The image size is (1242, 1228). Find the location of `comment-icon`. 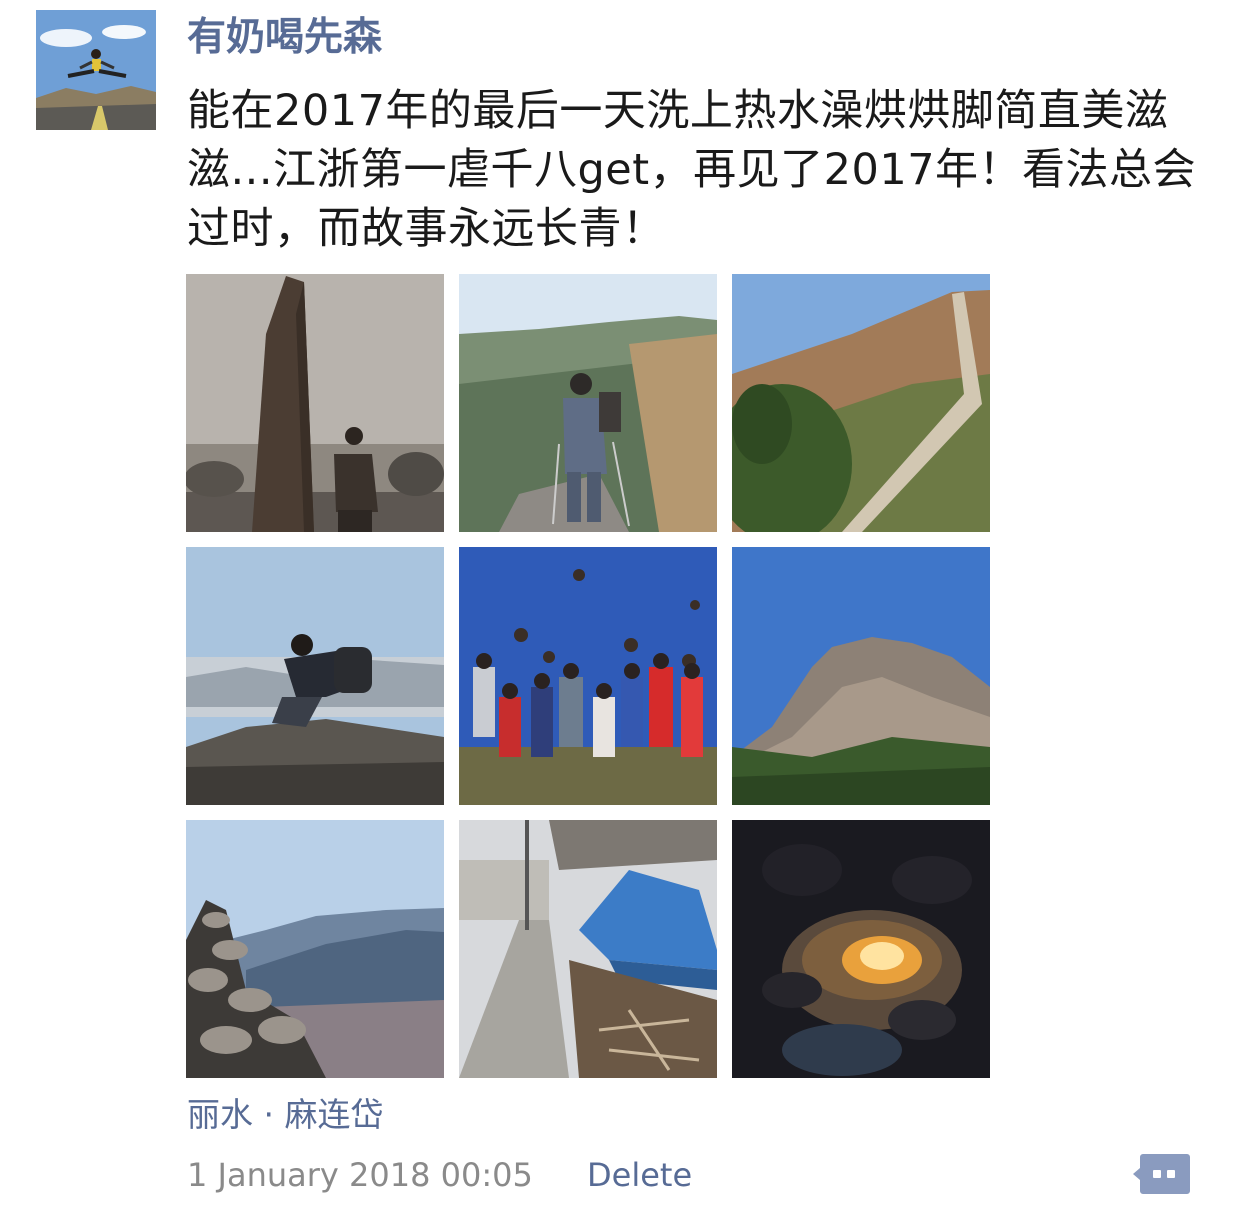

comment-icon is located at coordinates (1161, 1174).